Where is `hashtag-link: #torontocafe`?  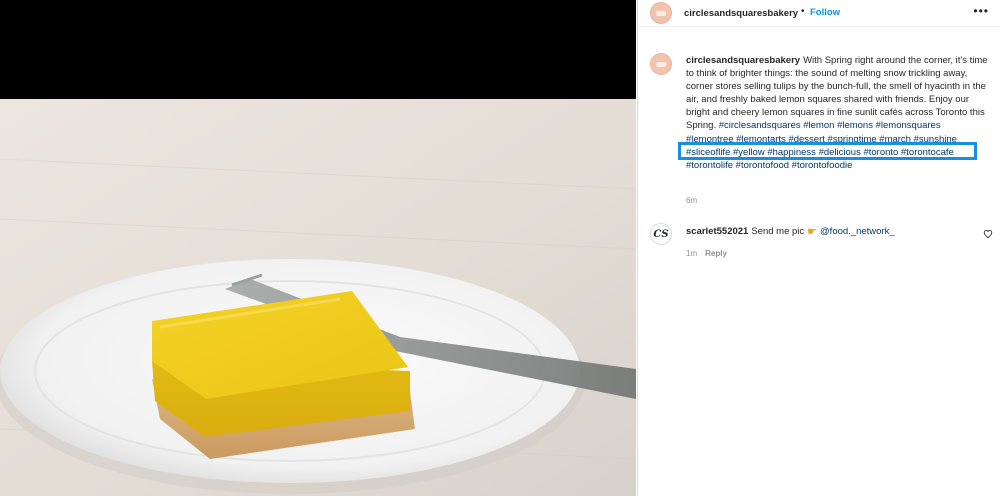
hashtag-link: #torontocafe is located at coordinates (927, 152).